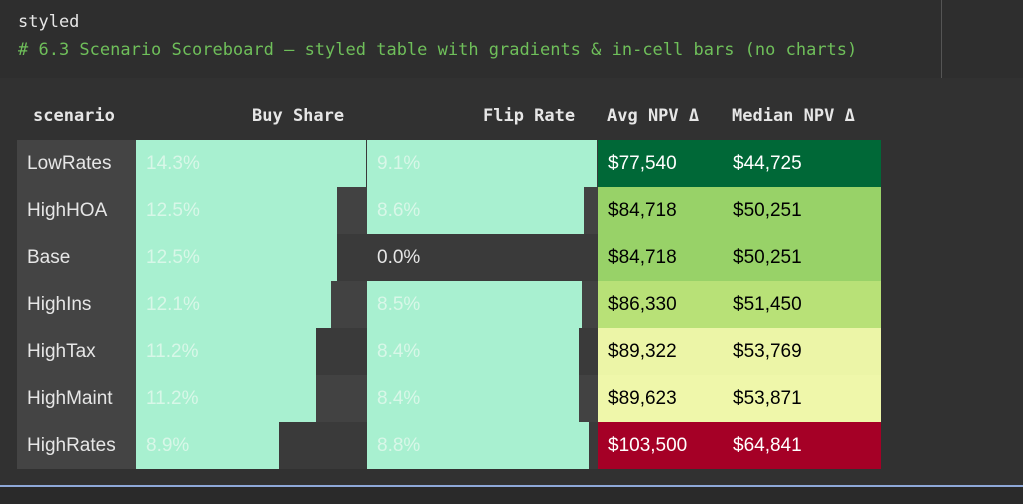 This screenshot has width=1023, height=504. What do you see at coordinates (76, 398) in the screenshot?
I see `scenario-cell: HighMaint` at bounding box center [76, 398].